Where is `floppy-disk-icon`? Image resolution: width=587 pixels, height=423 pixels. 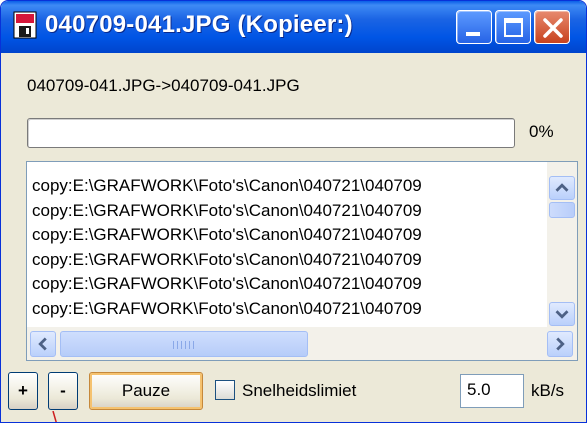 floppy-disk-icon is located at coordinates (25, 25).